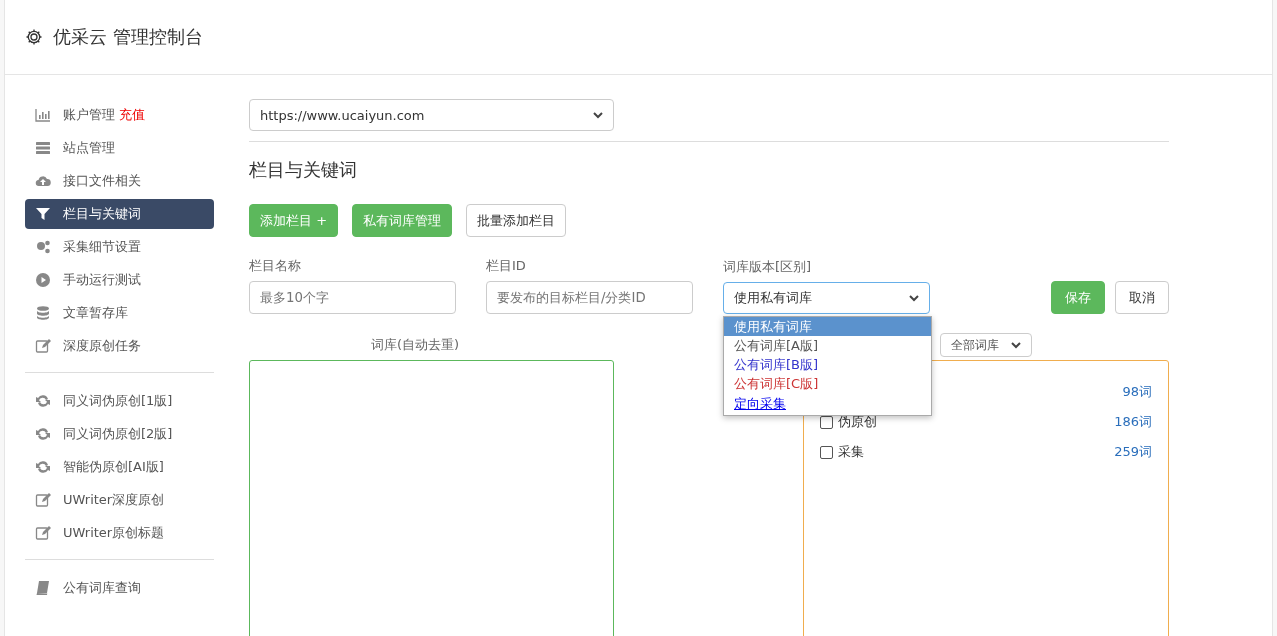  What do you see at coordinates (1133, 452) in the screenshot?
I see `word-count: 259词` at bounding box center [1133, 452].